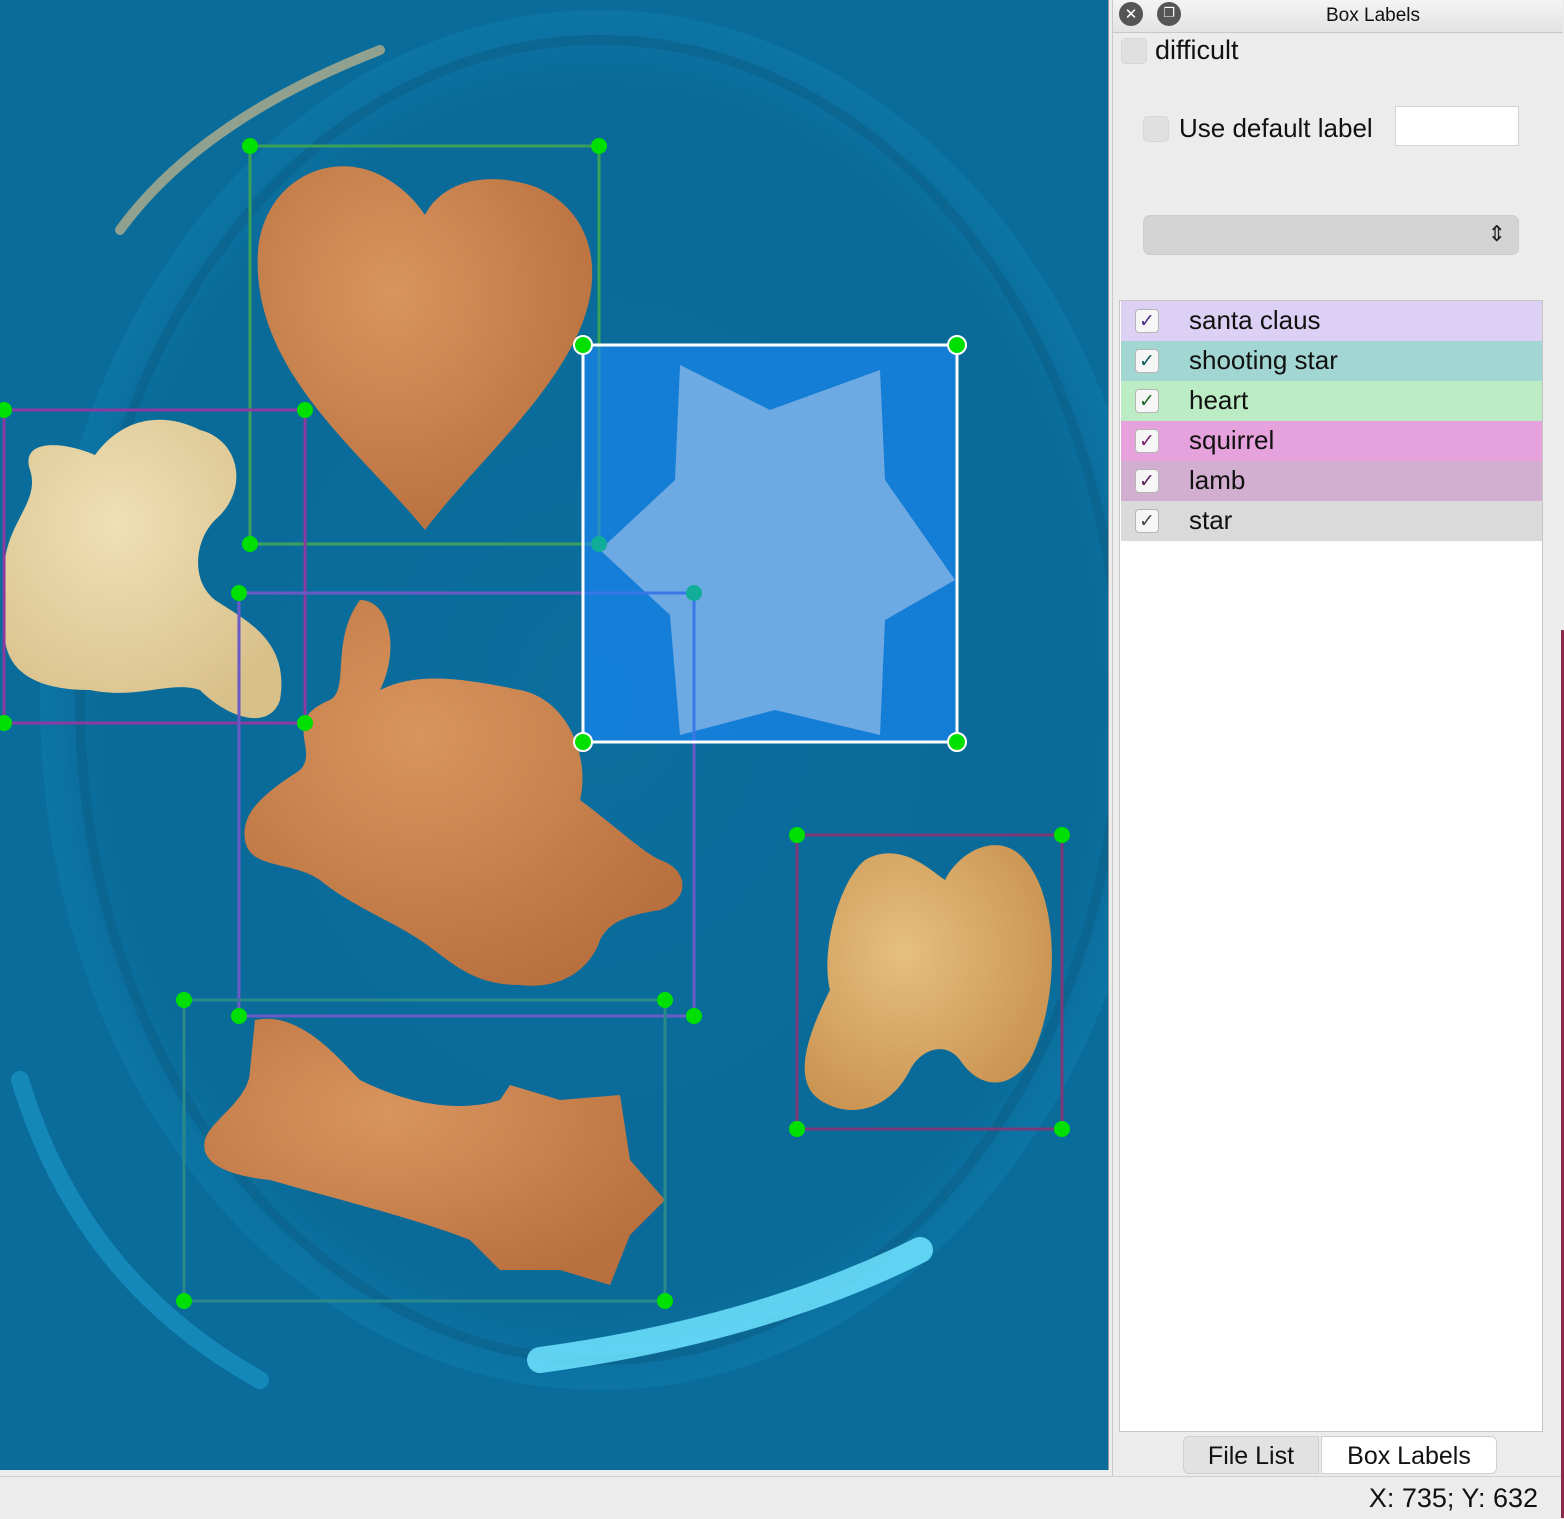 The height and width of the screenshot is (1519, 1564). I want to click on bbox-star-selected, so click(770, 543).